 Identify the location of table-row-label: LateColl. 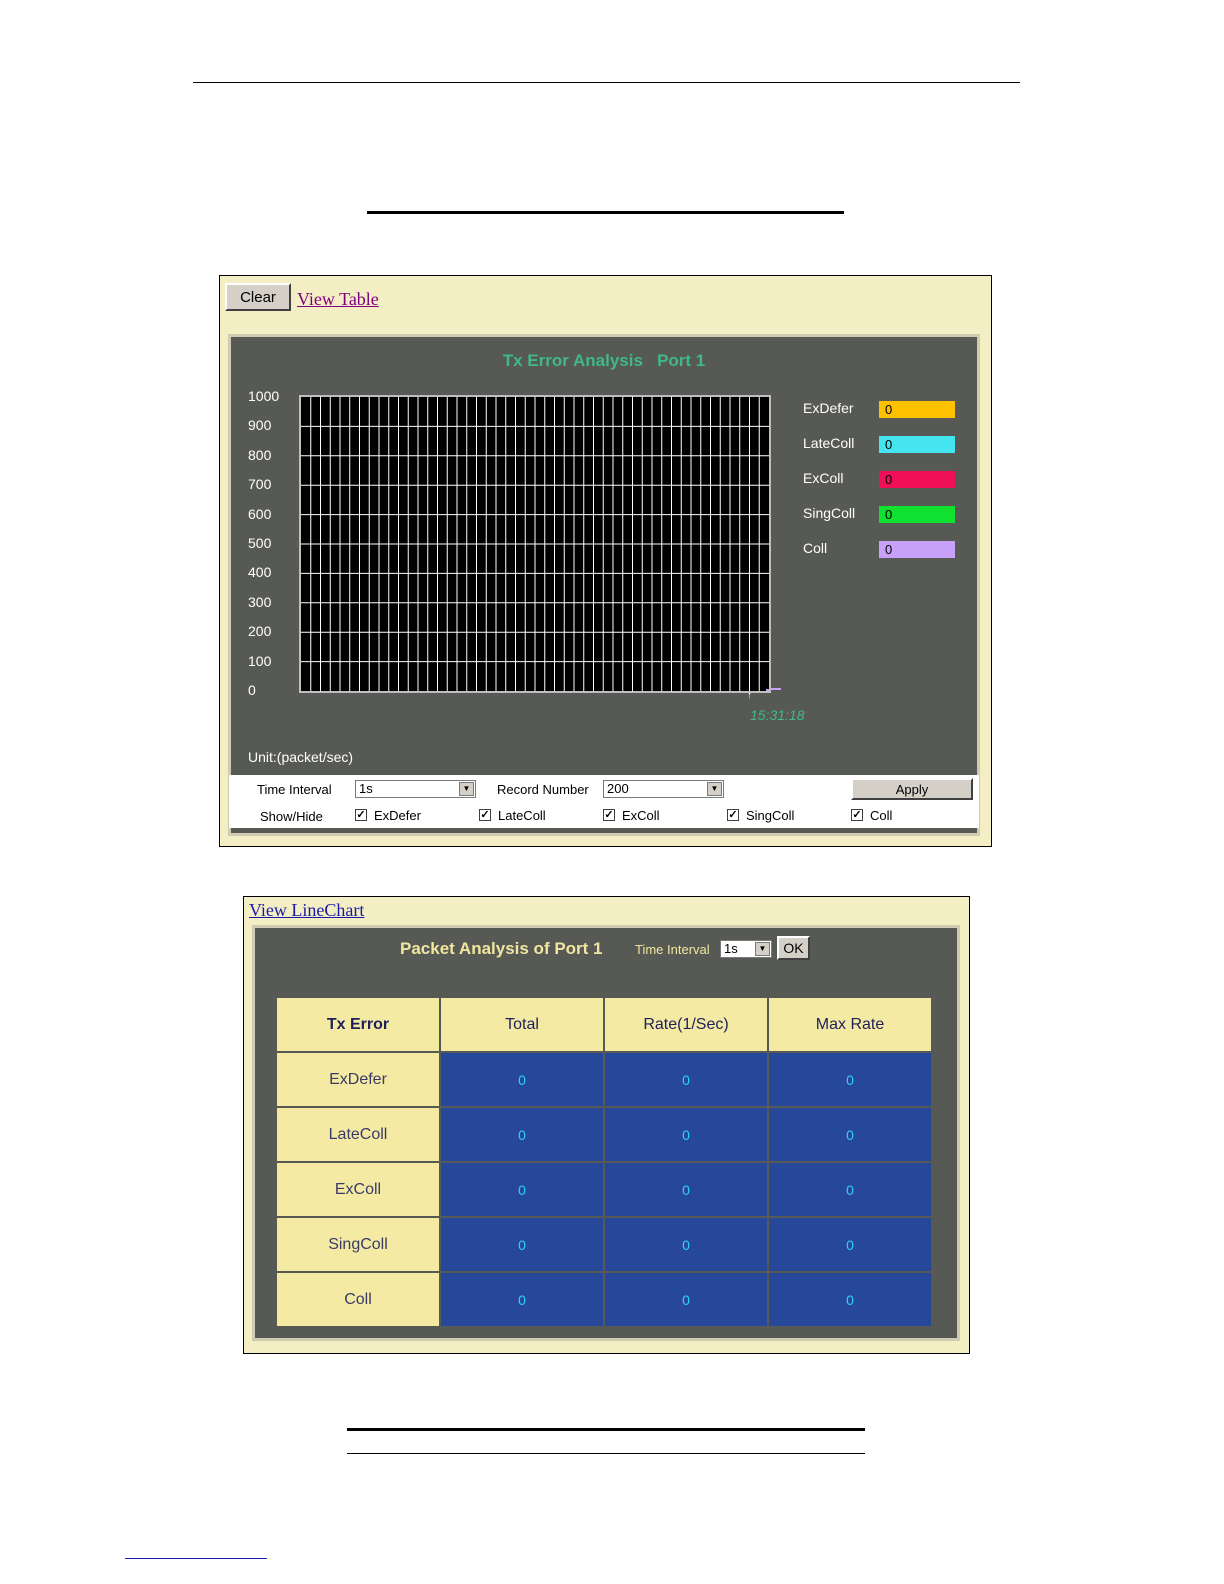
(358, 1134).